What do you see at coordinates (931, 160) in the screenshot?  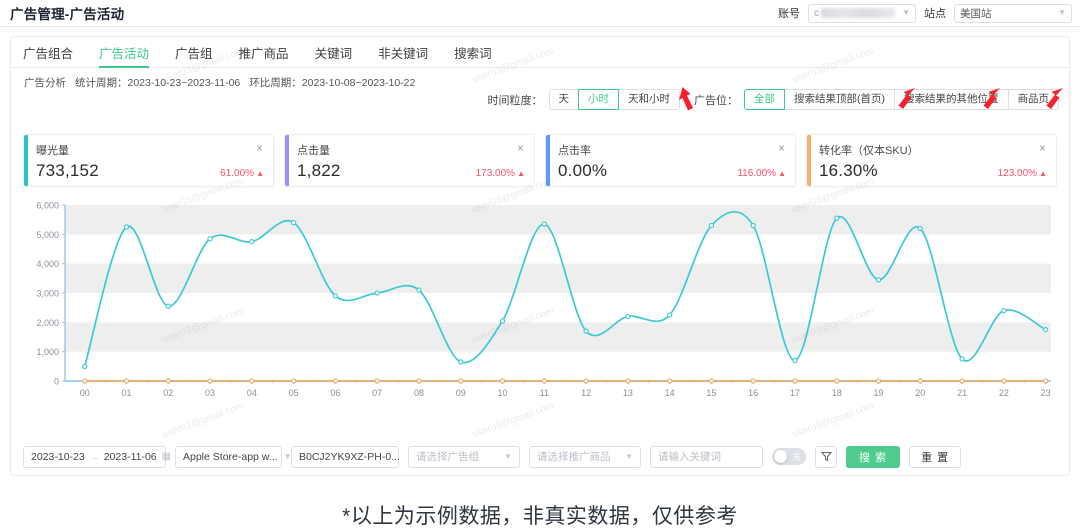 I see `metric-card-conversion-rate: 转化率（仅本SKU） × 16.30% 123.00% ▲` at bounding box center [931, 160].